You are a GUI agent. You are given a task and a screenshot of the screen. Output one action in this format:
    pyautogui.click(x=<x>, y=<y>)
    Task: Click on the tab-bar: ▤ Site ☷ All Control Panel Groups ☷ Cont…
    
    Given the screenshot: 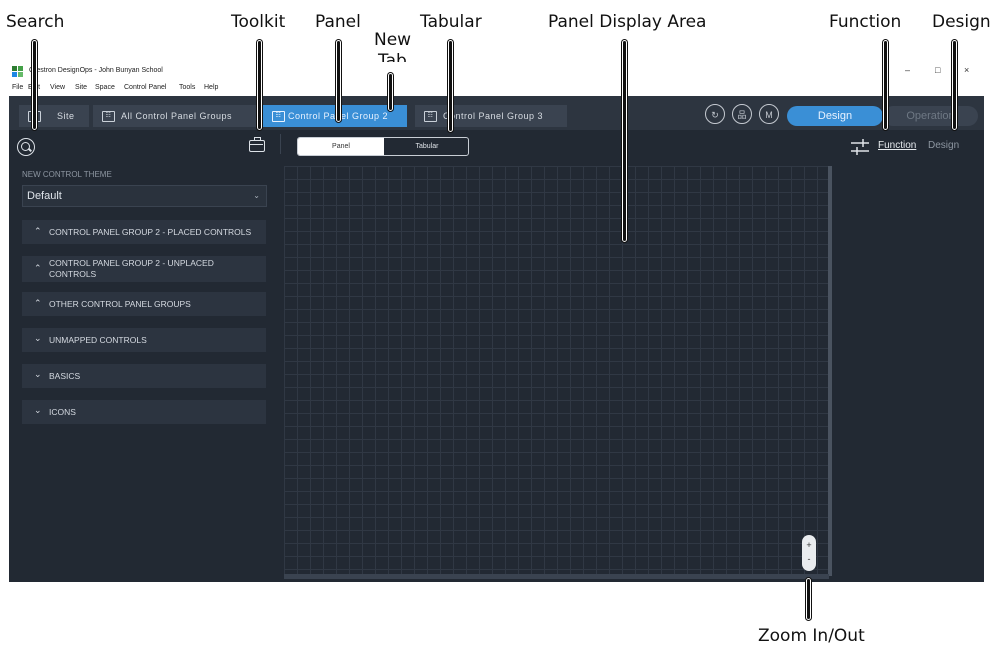 What is the action you would take?
    pyautogui.click(x=496, y=113)
    